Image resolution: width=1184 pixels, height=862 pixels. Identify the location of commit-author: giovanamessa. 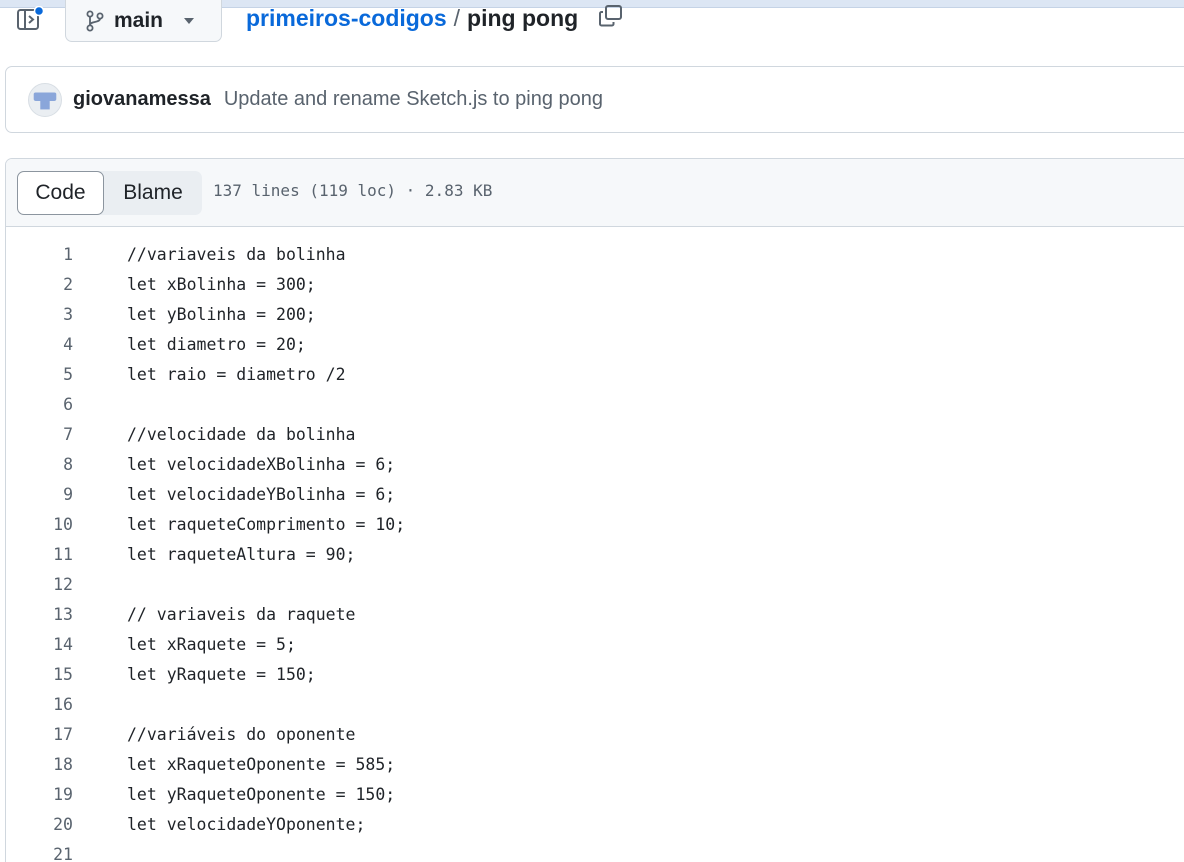
(142, 99).